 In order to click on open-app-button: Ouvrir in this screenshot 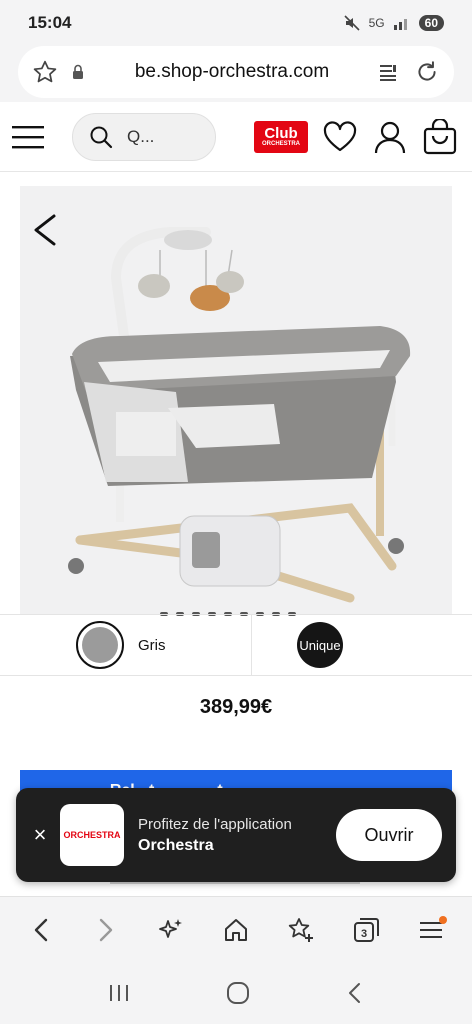, I will do `click(389, 835)`.